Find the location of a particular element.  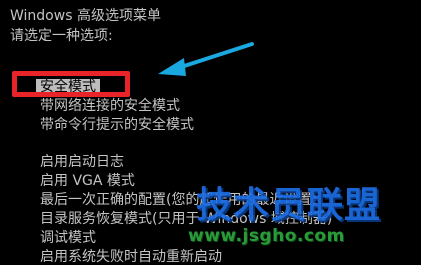

watermark-url: www.jsgho.com is located at coordinates (266, 236).